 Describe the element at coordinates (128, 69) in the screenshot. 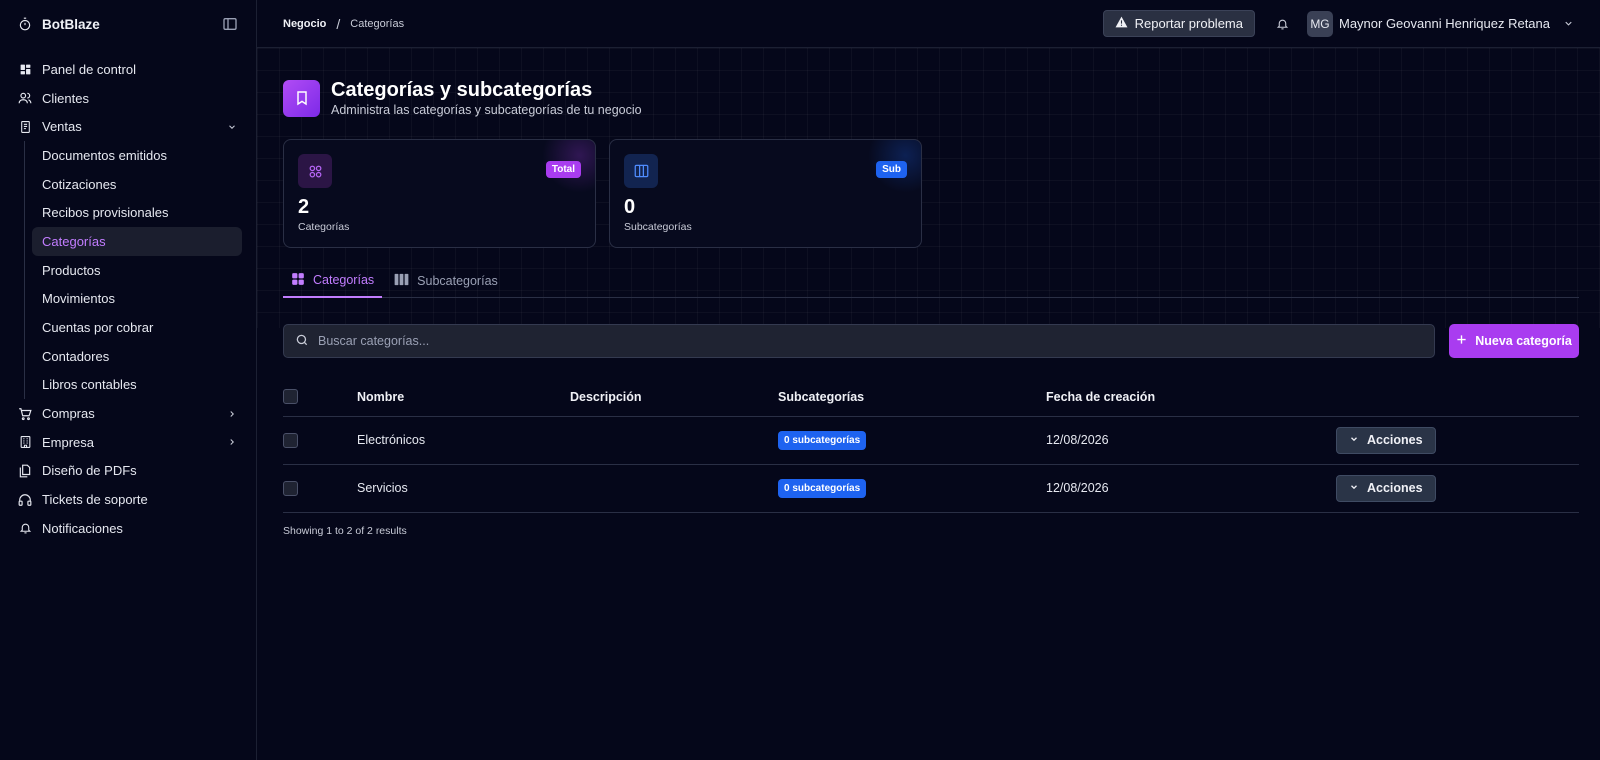

I see `sidebar-item-panel: Panel de control` at that location.